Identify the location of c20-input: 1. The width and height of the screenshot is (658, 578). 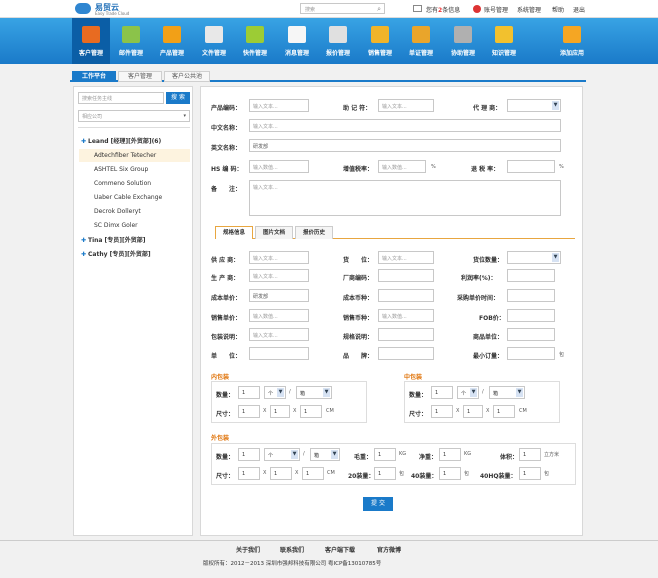
(385, 473).